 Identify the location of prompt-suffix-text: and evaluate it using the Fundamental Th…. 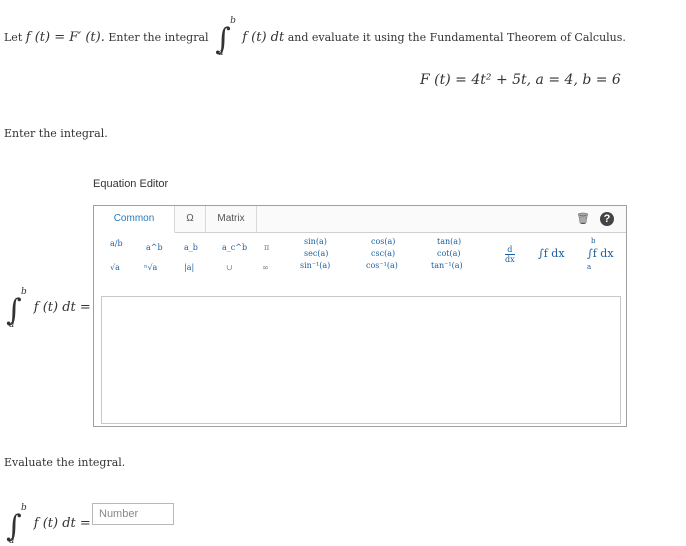
(456, 37).